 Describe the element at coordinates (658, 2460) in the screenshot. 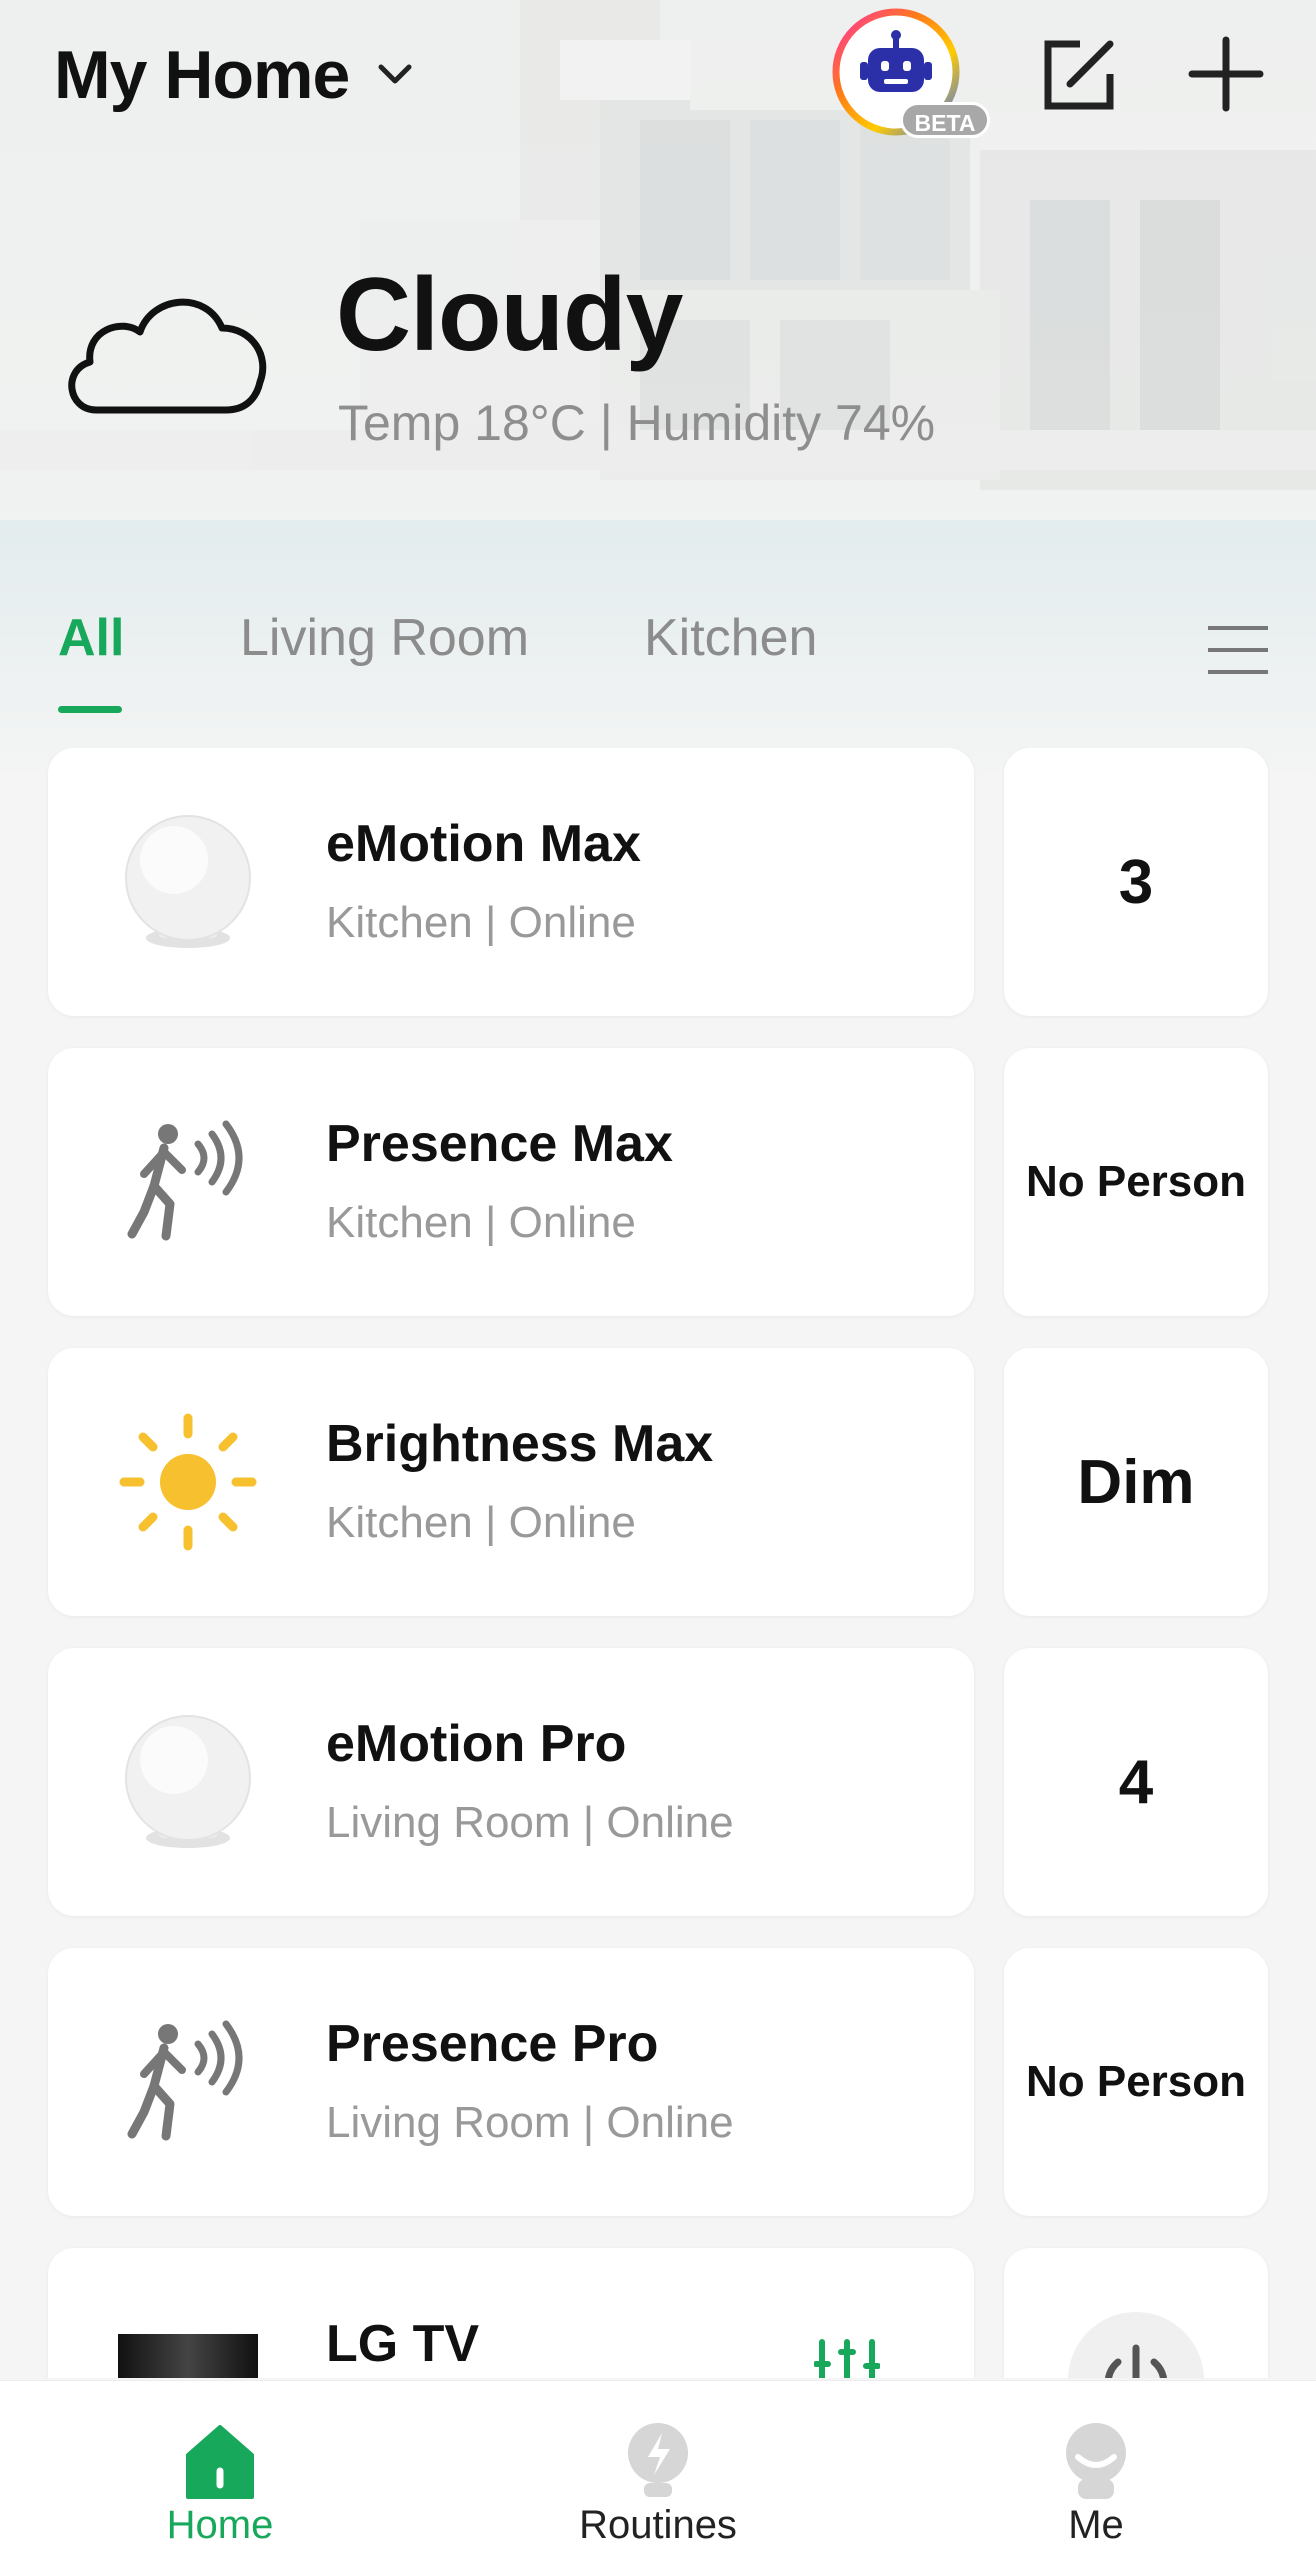

I see `lightbulb-bolt-icon` at that location.